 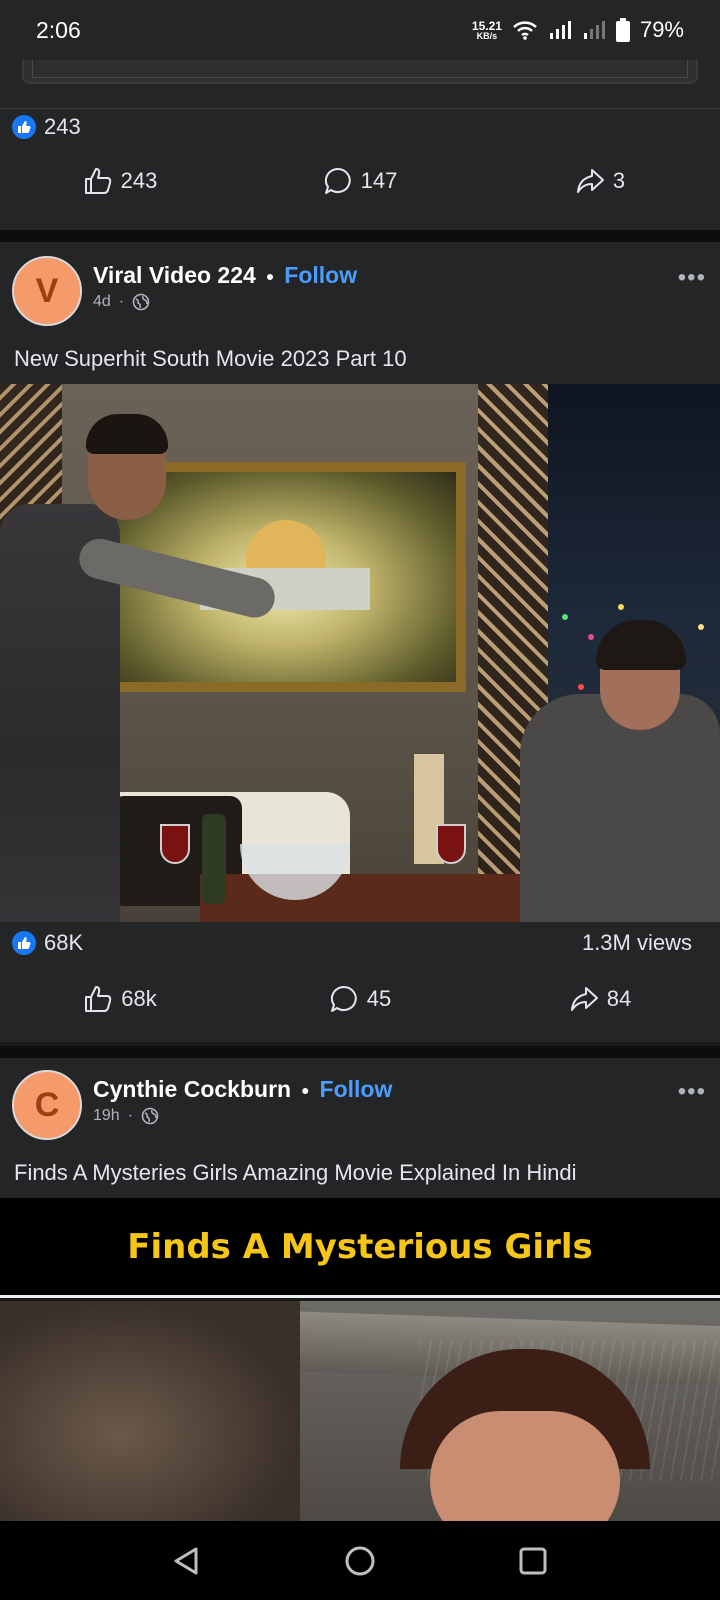 What do you see at coordinates (360, 1411) in the screenshot?
I see `post-video` at bounding box center [360, 1411].